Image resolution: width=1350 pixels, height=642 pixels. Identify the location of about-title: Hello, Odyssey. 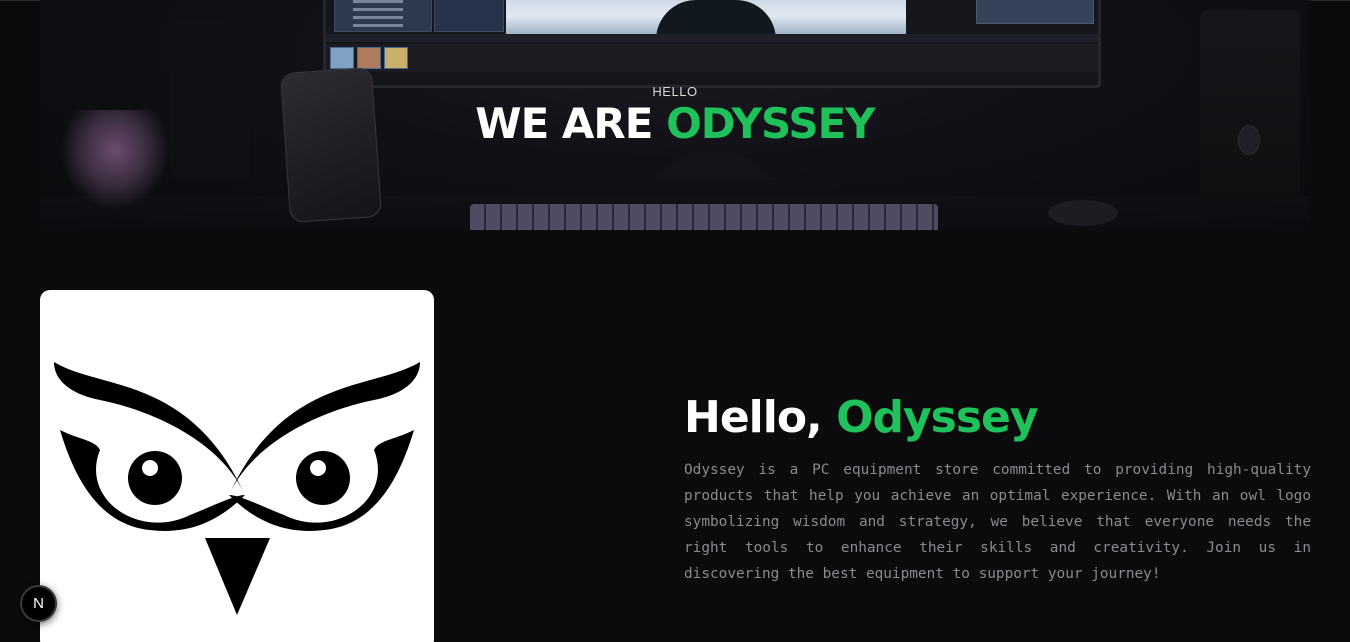
(861, 417).